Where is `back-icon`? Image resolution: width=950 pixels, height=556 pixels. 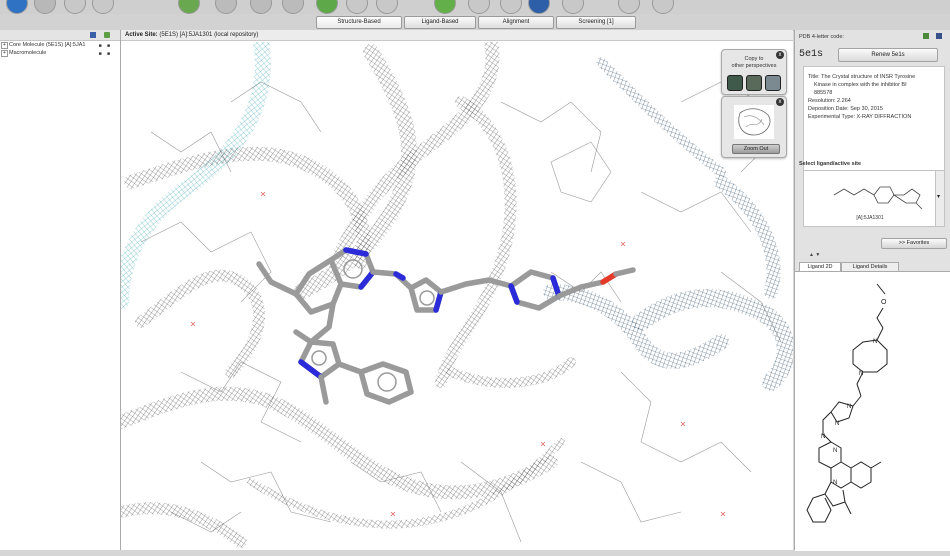 back-icon is located at coordinates (45, 7).